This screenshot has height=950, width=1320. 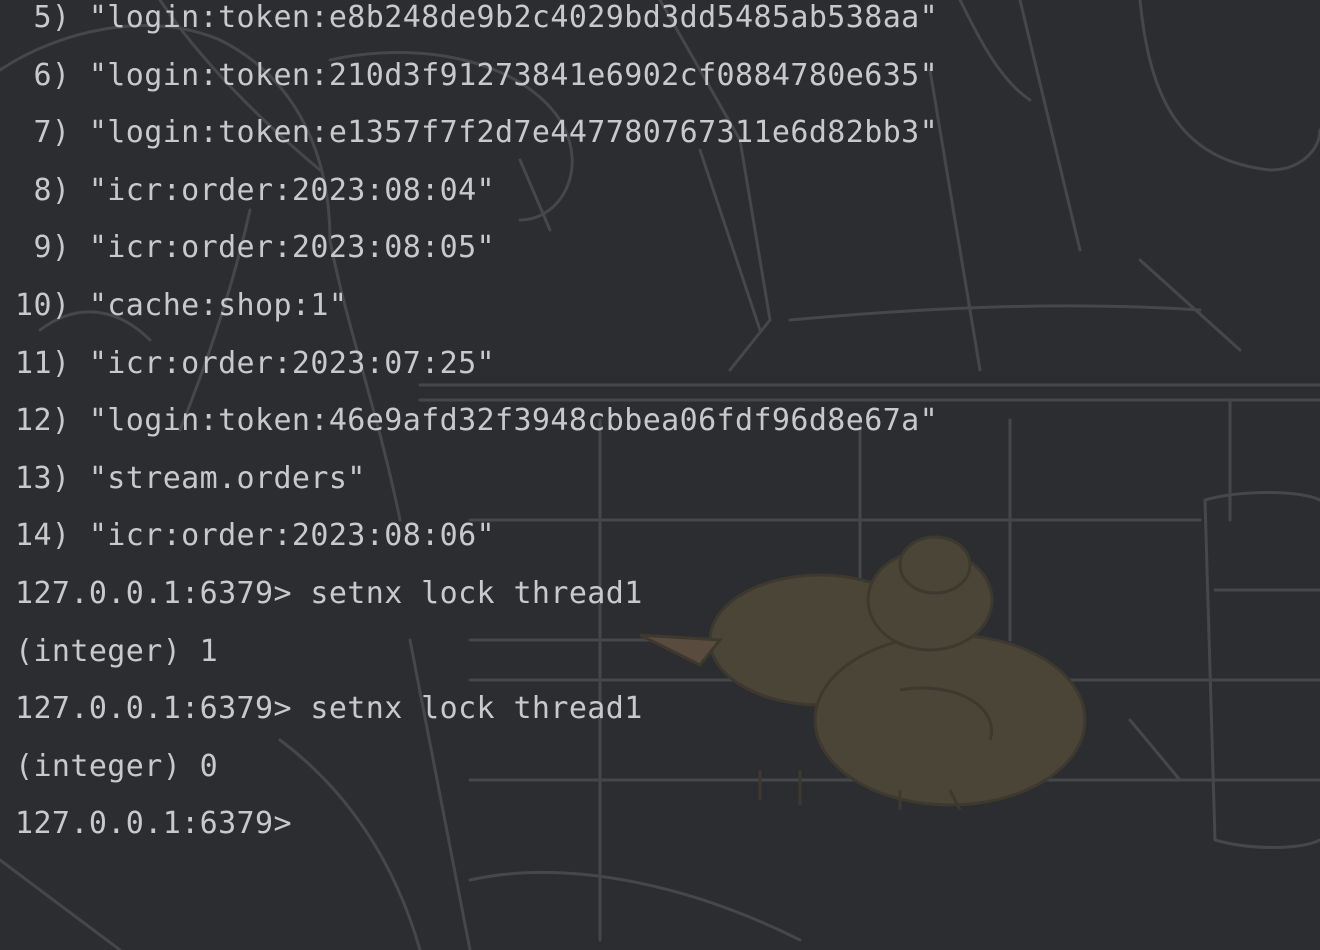 I want to click on prompt-input-line: 127.0.0.1:6379>, so click(x=660, y=824).